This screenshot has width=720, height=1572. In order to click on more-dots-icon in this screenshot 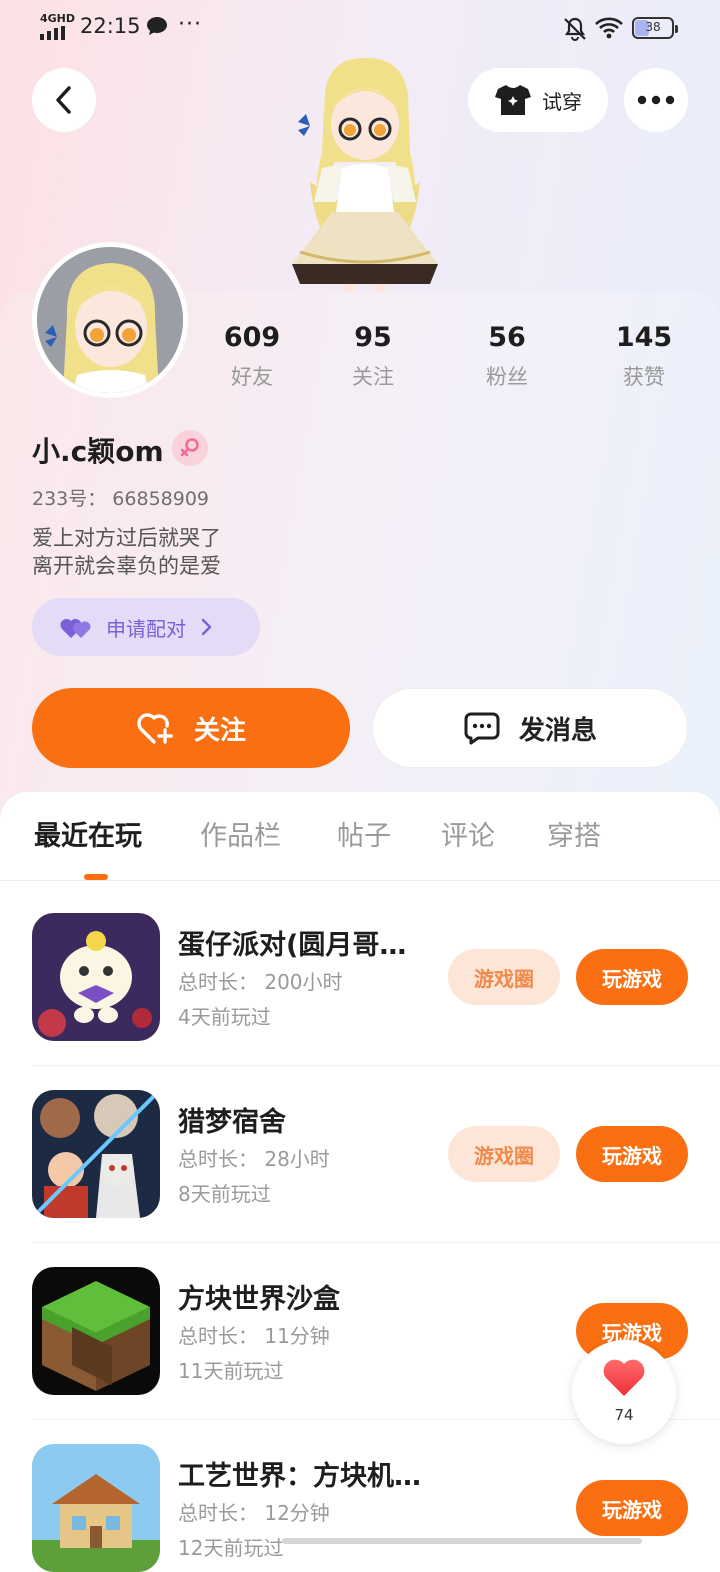, I will do `click(656, 100)`.